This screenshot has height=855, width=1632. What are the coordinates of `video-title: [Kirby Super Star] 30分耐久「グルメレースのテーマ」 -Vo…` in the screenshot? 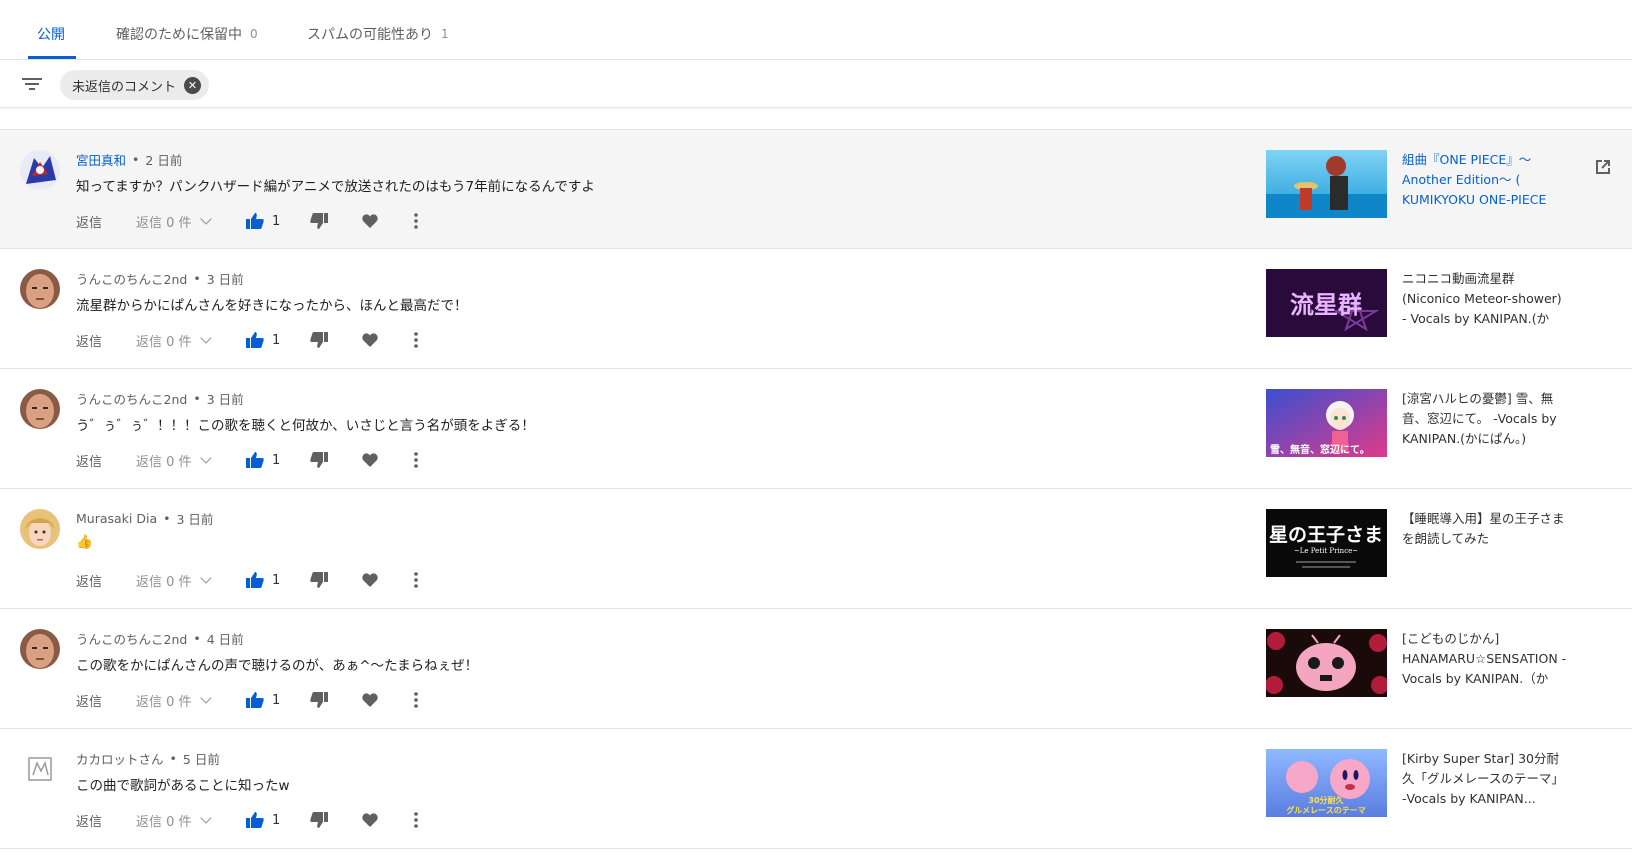 It's located at (1486, 779).